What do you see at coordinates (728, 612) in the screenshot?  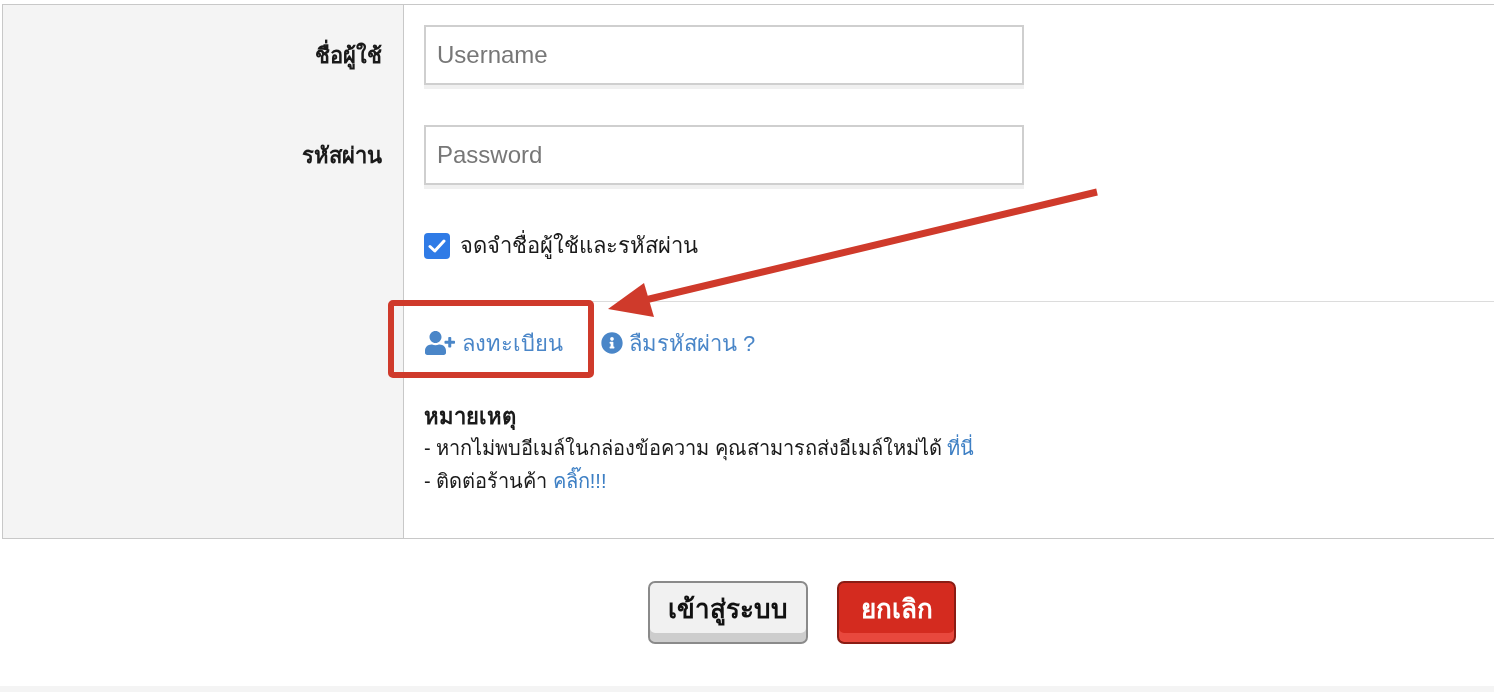 I see `login-button: เข้าสู่ระบบ` at bounding box center [728, 612].